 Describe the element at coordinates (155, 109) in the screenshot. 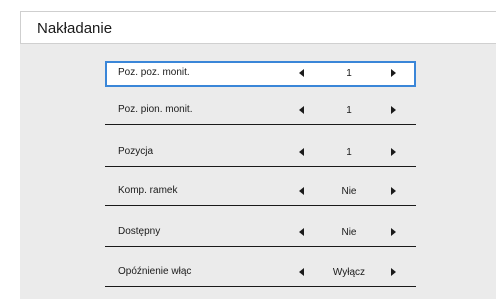

I see `setting-label: Poz. pion. monit.` at that location.